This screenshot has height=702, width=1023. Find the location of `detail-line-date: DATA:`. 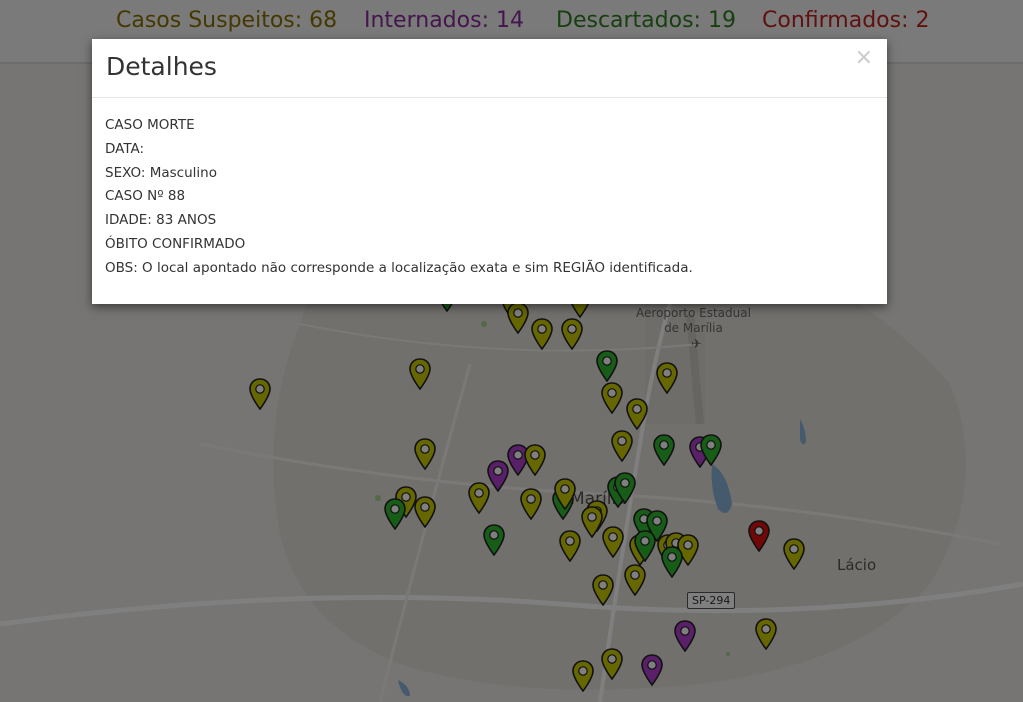

detail-line-date: DATA: is located at coordinates (125, 148).